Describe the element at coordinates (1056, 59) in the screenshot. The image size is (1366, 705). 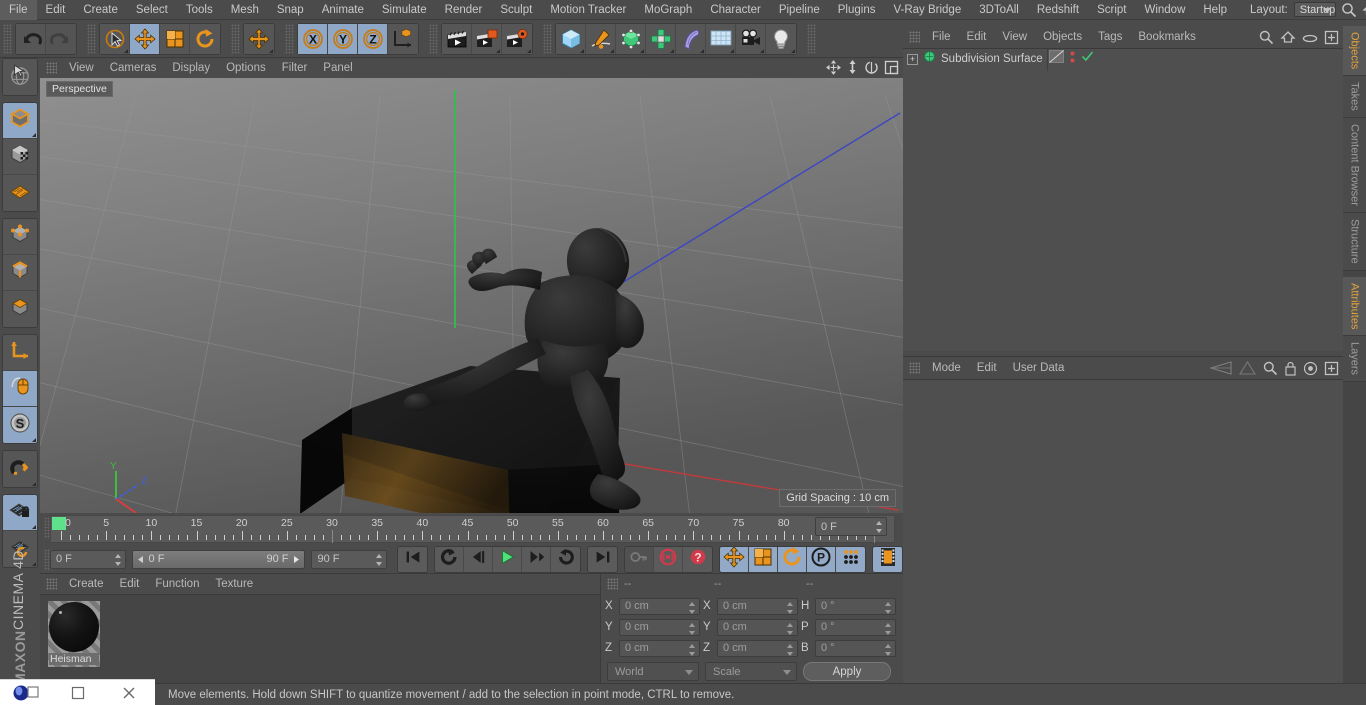
I see `phong-tag-icon` at that location.